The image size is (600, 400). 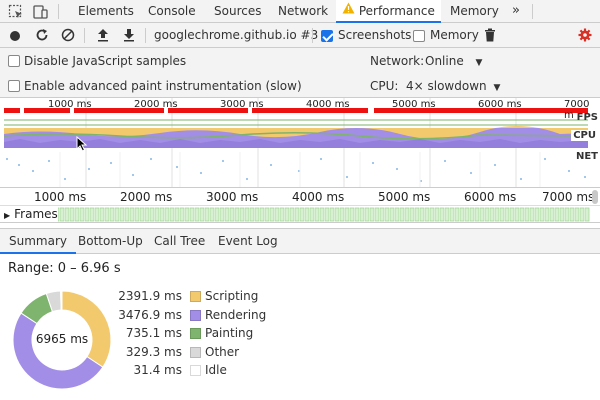 I want to click on timeline-ruler-label: 3000 ms, so click(x=232, y=197).